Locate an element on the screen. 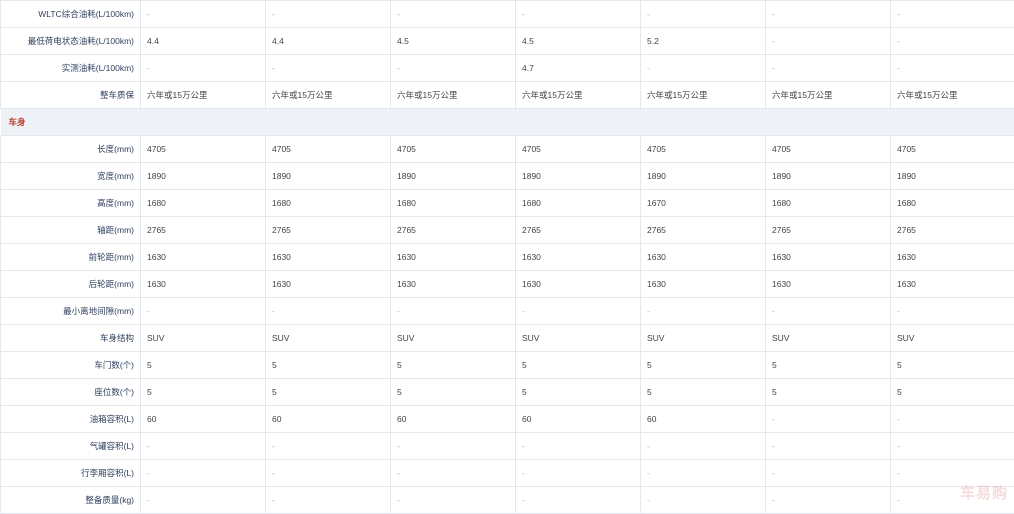  table-cell: 1670 is located at coordinates (703, 203).